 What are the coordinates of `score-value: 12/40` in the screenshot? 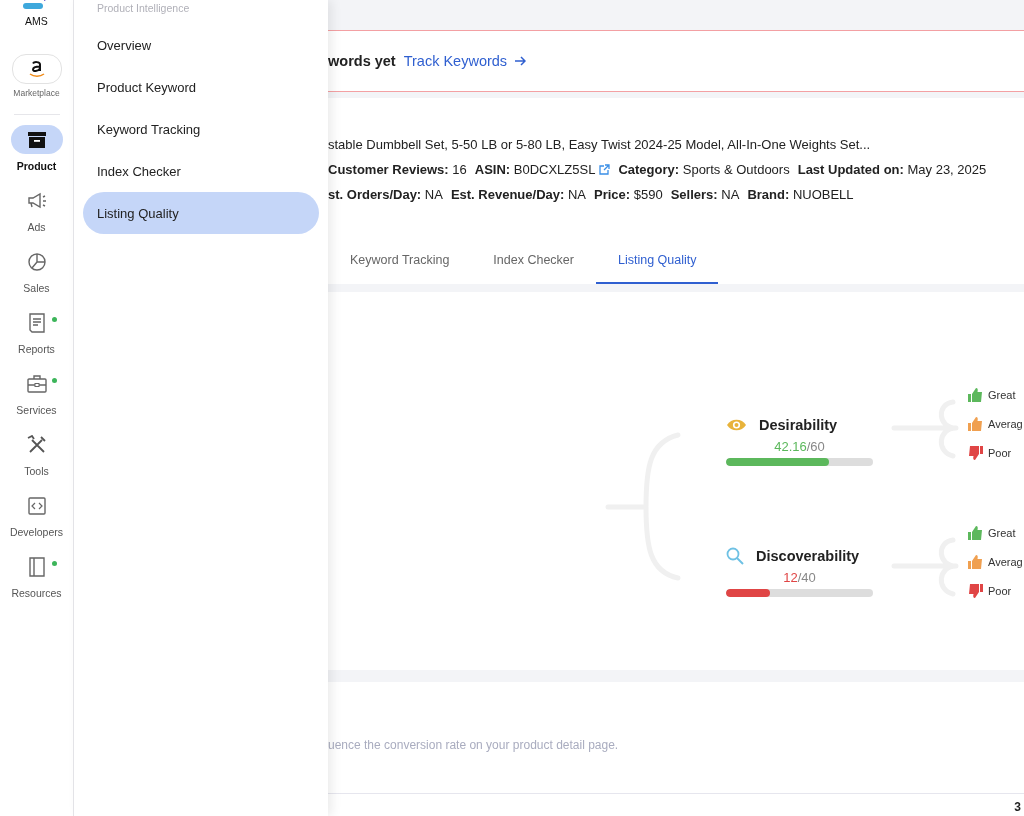 It's located at (799, 577).